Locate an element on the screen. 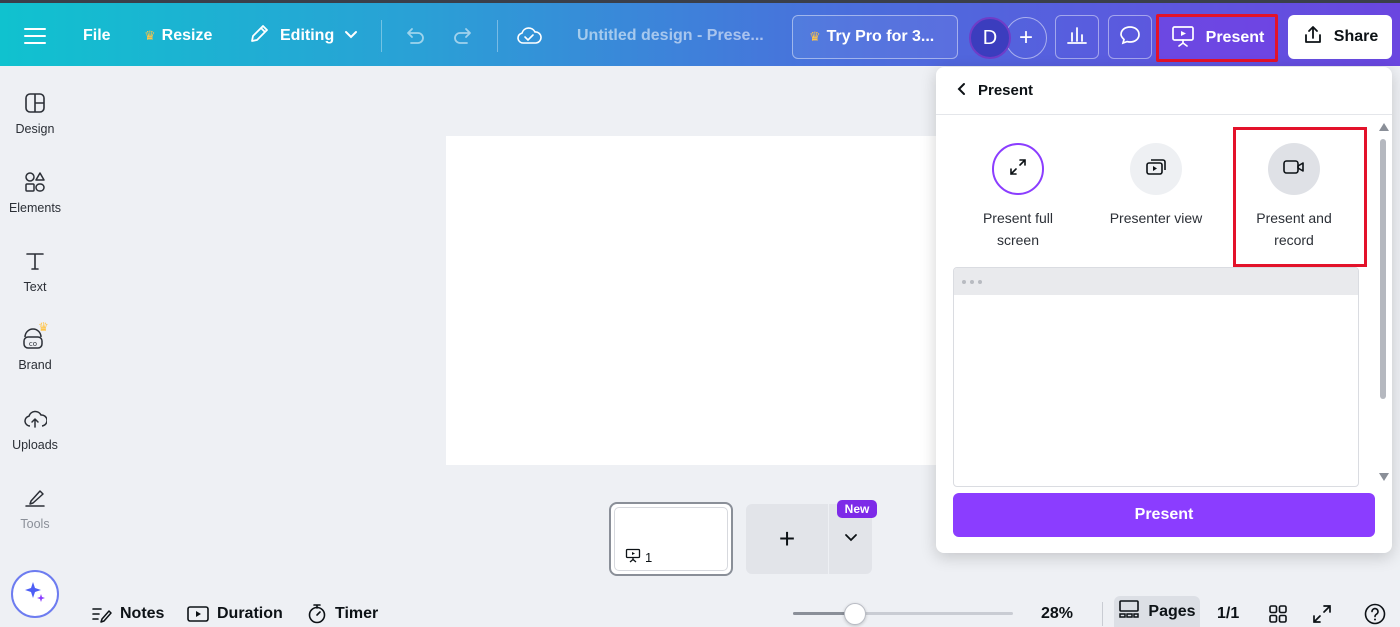  svg-text: co is located at coordinates (33, 344).